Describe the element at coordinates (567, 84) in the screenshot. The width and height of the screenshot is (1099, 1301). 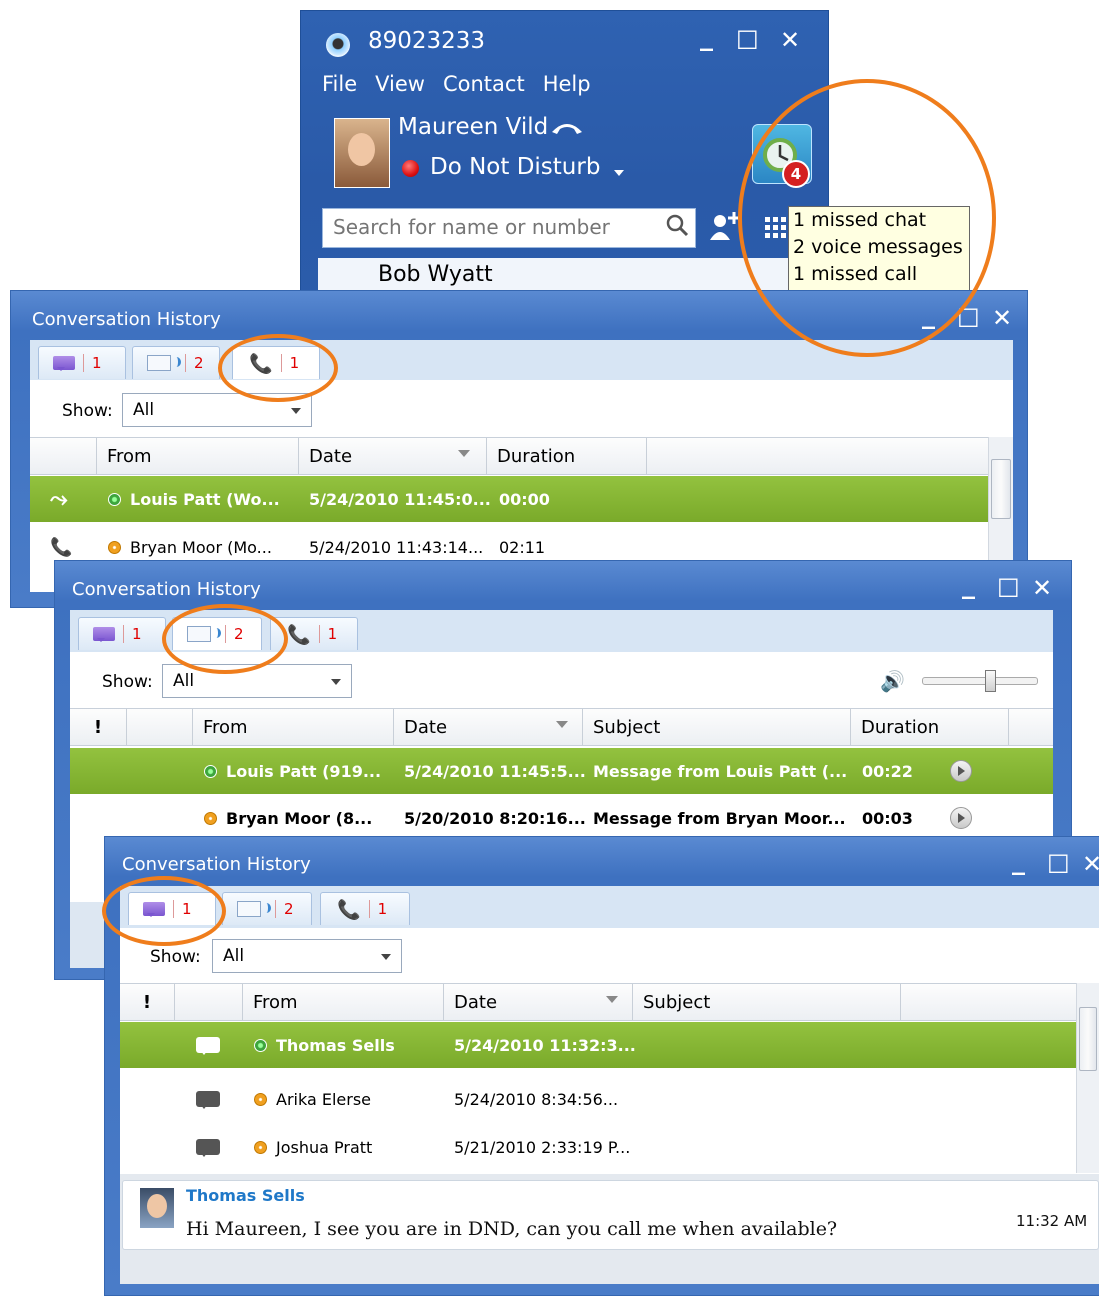
I see `menu-help: Help` at that location.